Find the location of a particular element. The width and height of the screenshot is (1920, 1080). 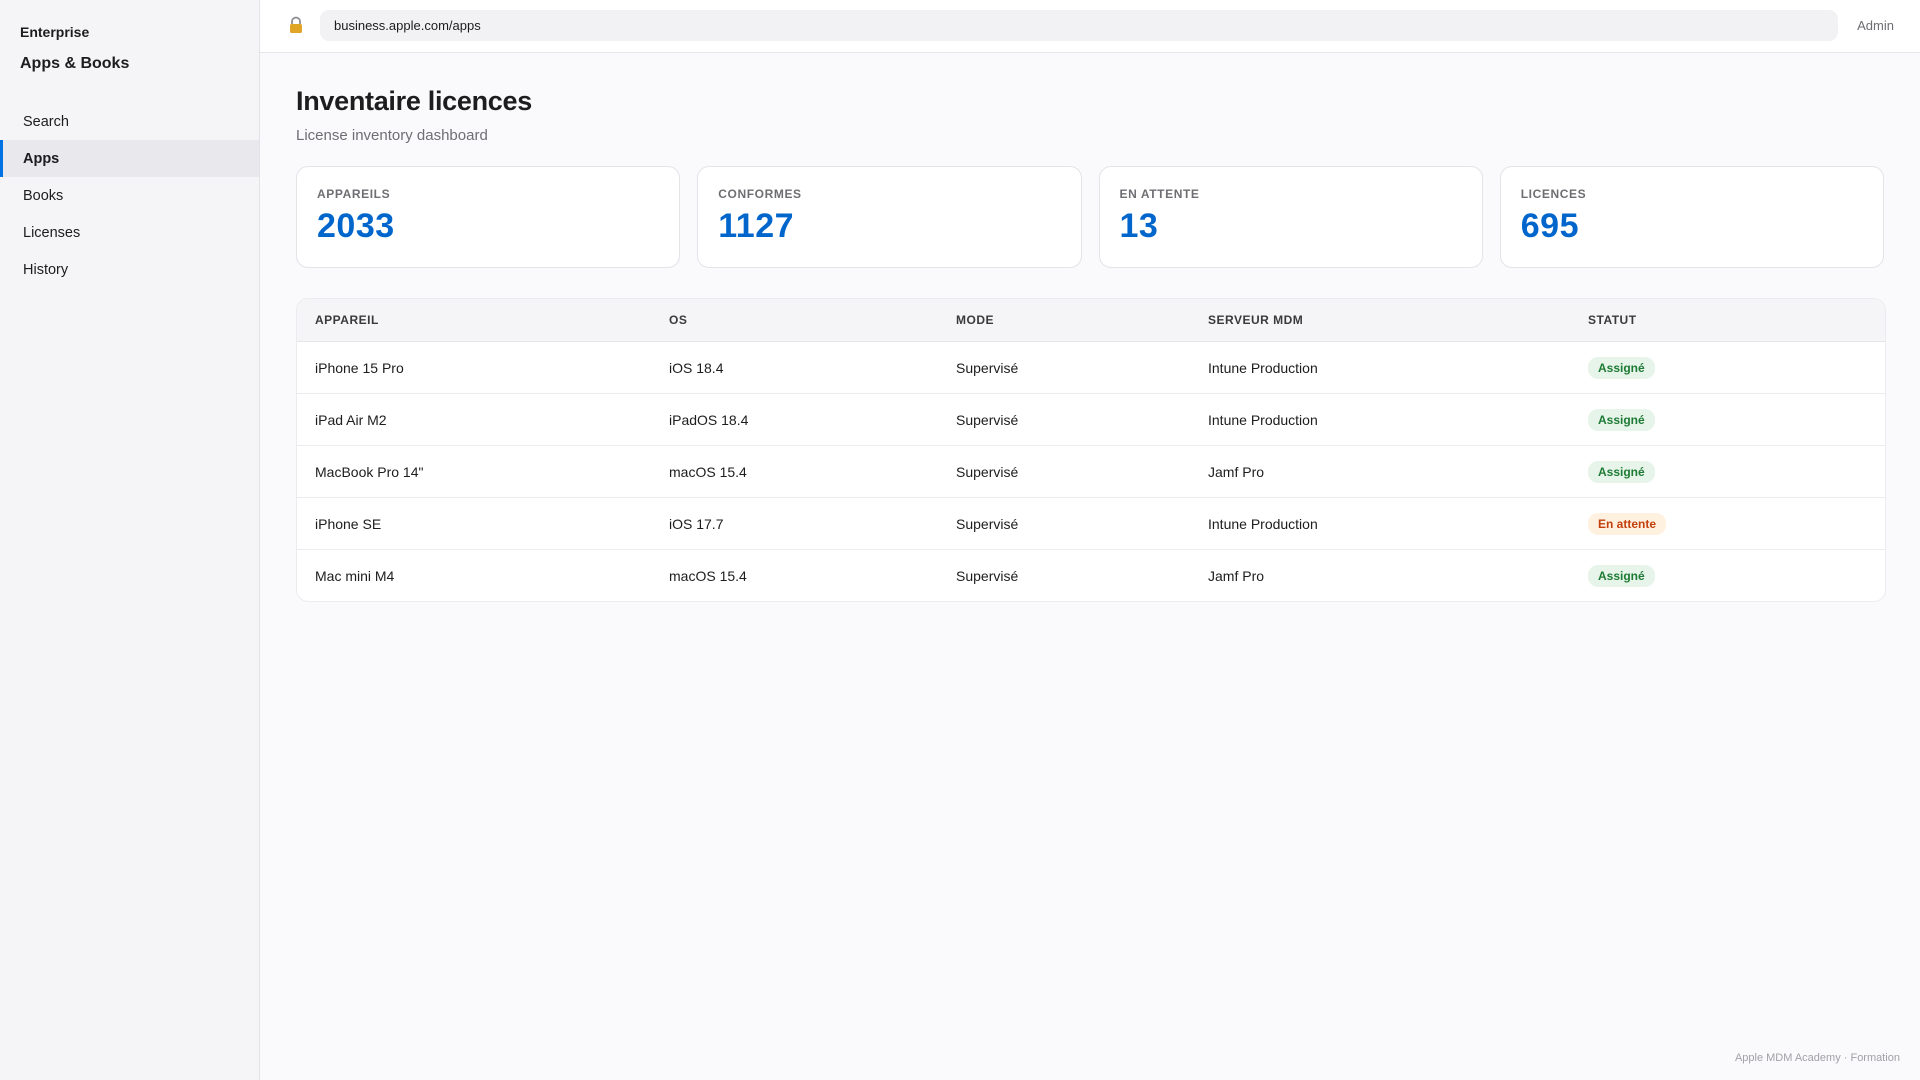

cell-device: MacBook Pro 14" is located at coordinates (369, 471).